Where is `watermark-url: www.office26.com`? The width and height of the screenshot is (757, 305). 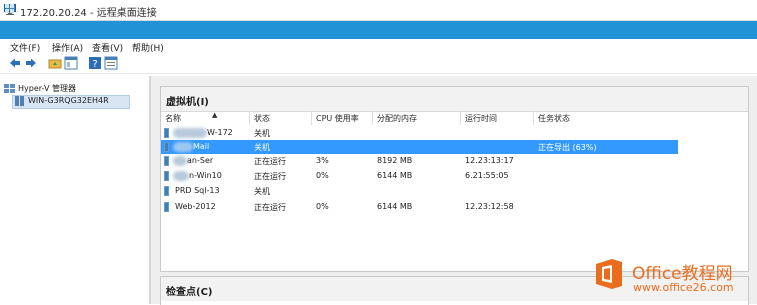
watermark-url: www.office26.com is located at coordinates (683, 287).